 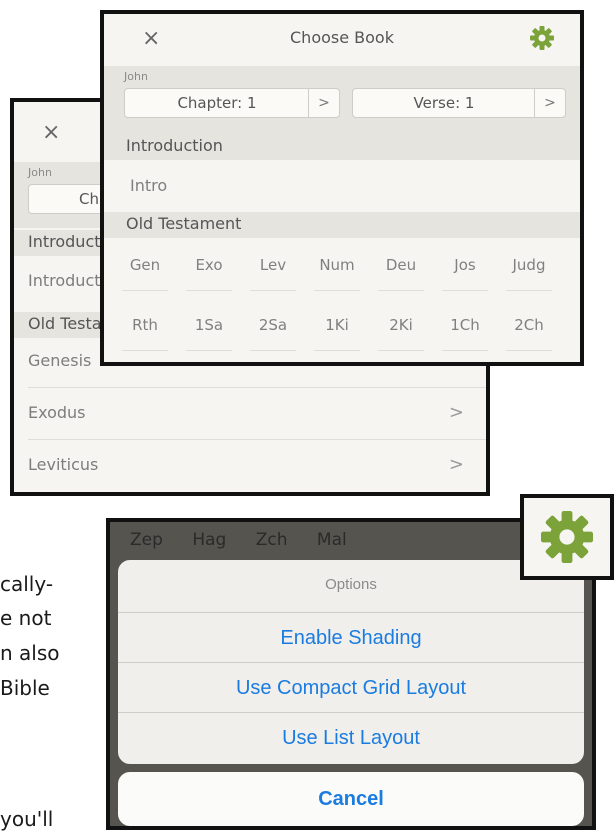 What do you see at coordinates (351, 584) in the screenshot?
I see `sheet-title: Options` at bounding box center [351, 584].